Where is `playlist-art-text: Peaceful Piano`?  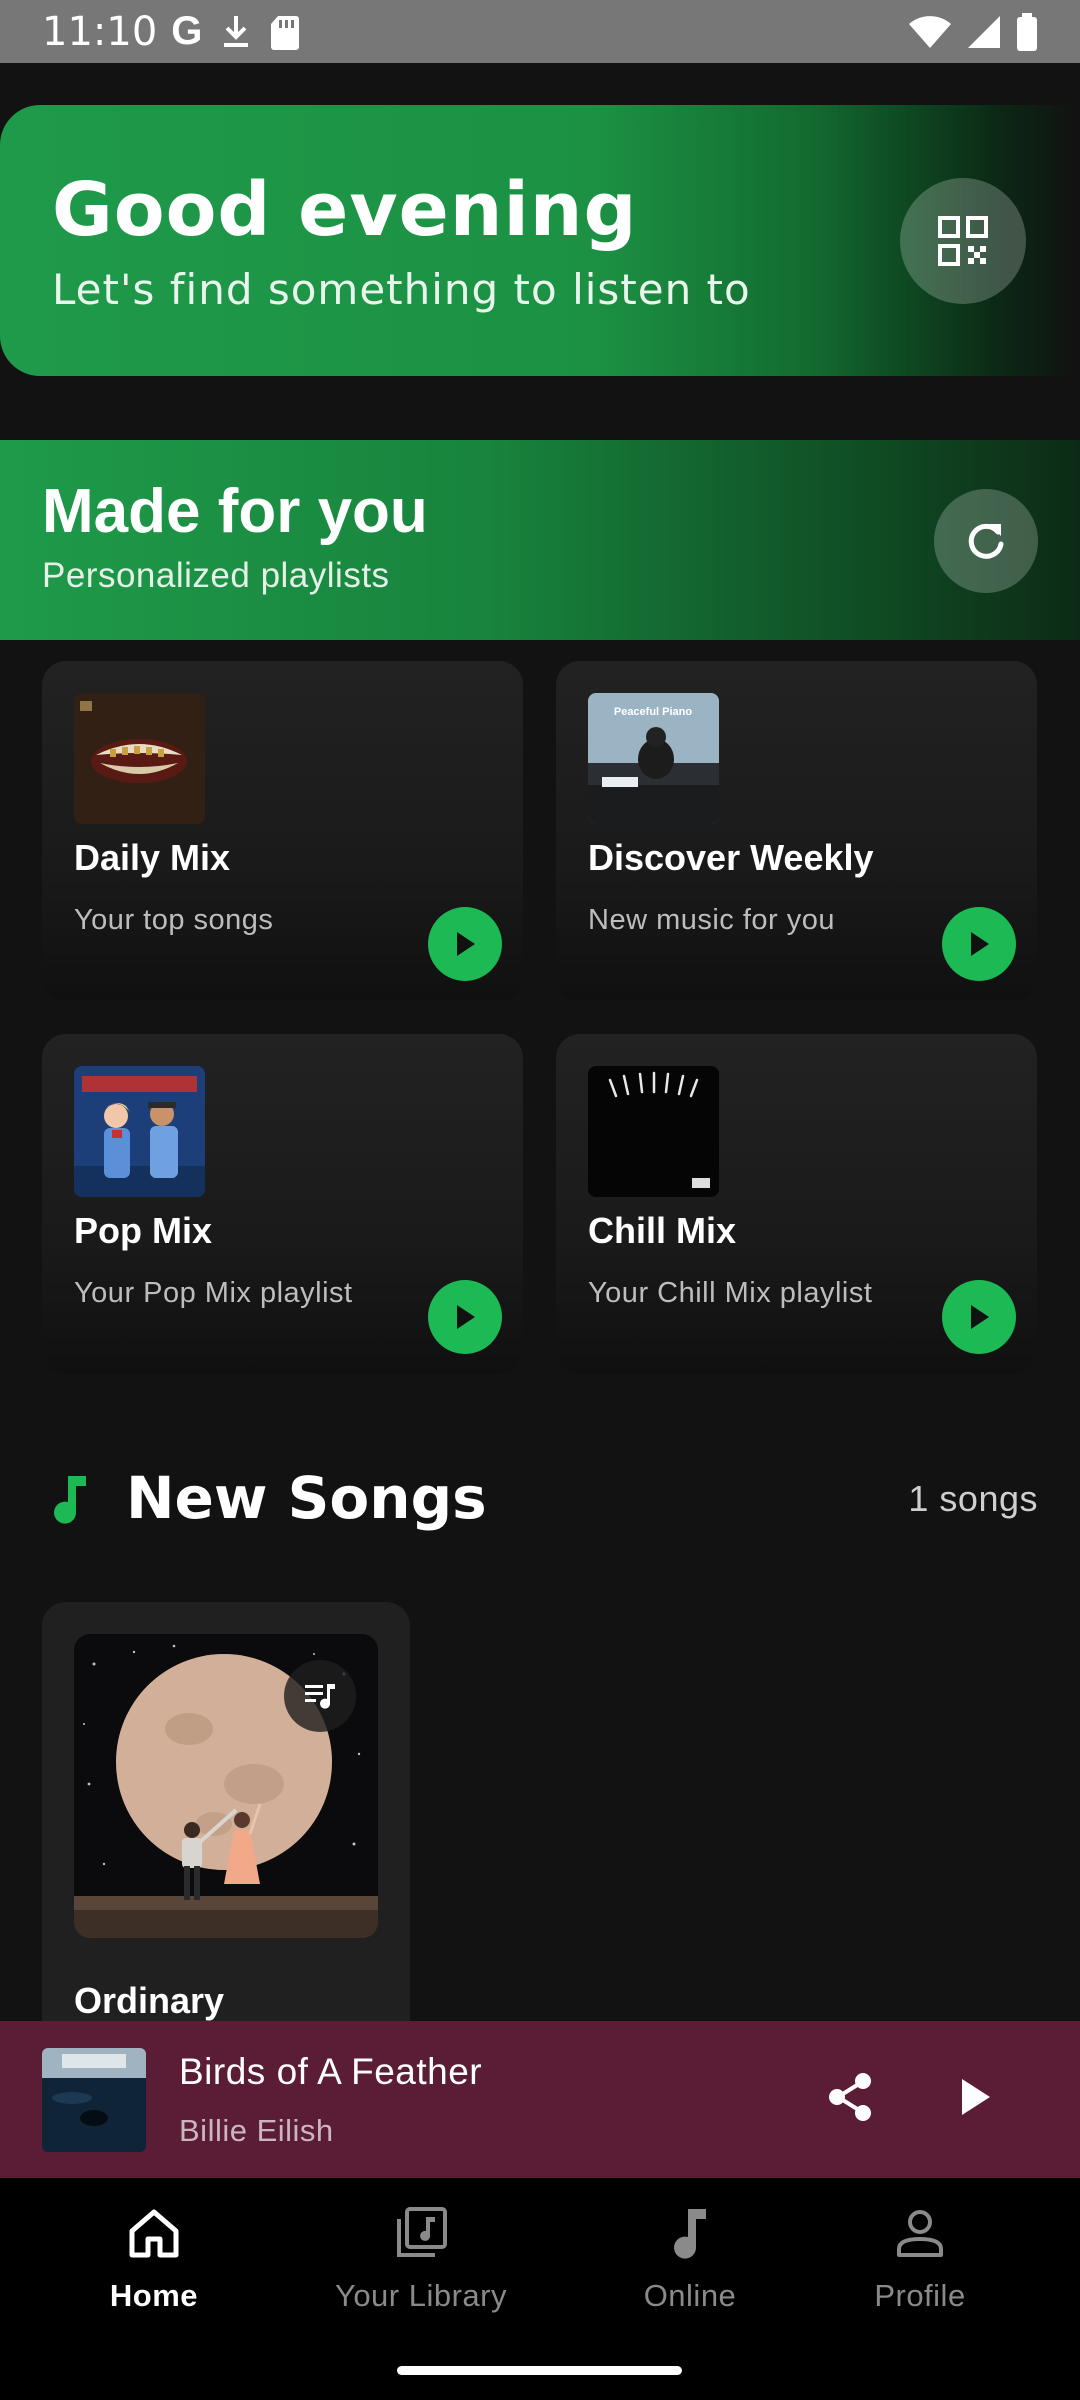
playlist-art-text: Peaceful Piano is located at coordinates (653, 712).